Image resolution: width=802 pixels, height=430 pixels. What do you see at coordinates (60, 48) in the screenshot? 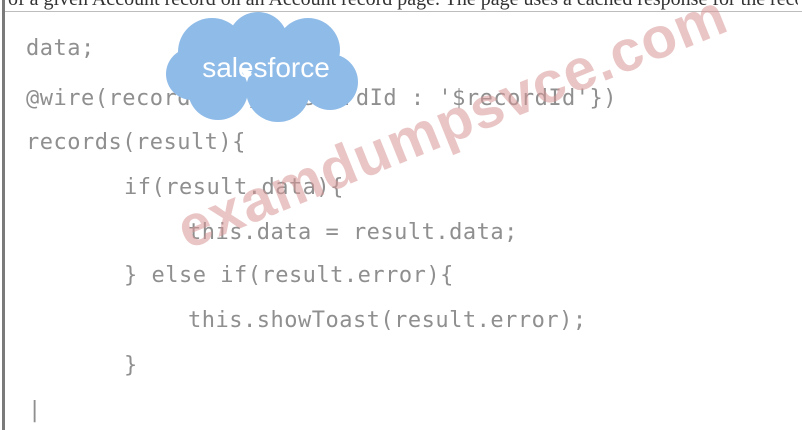
I see `code-line-1: data;` at bounding box center [60, 48].